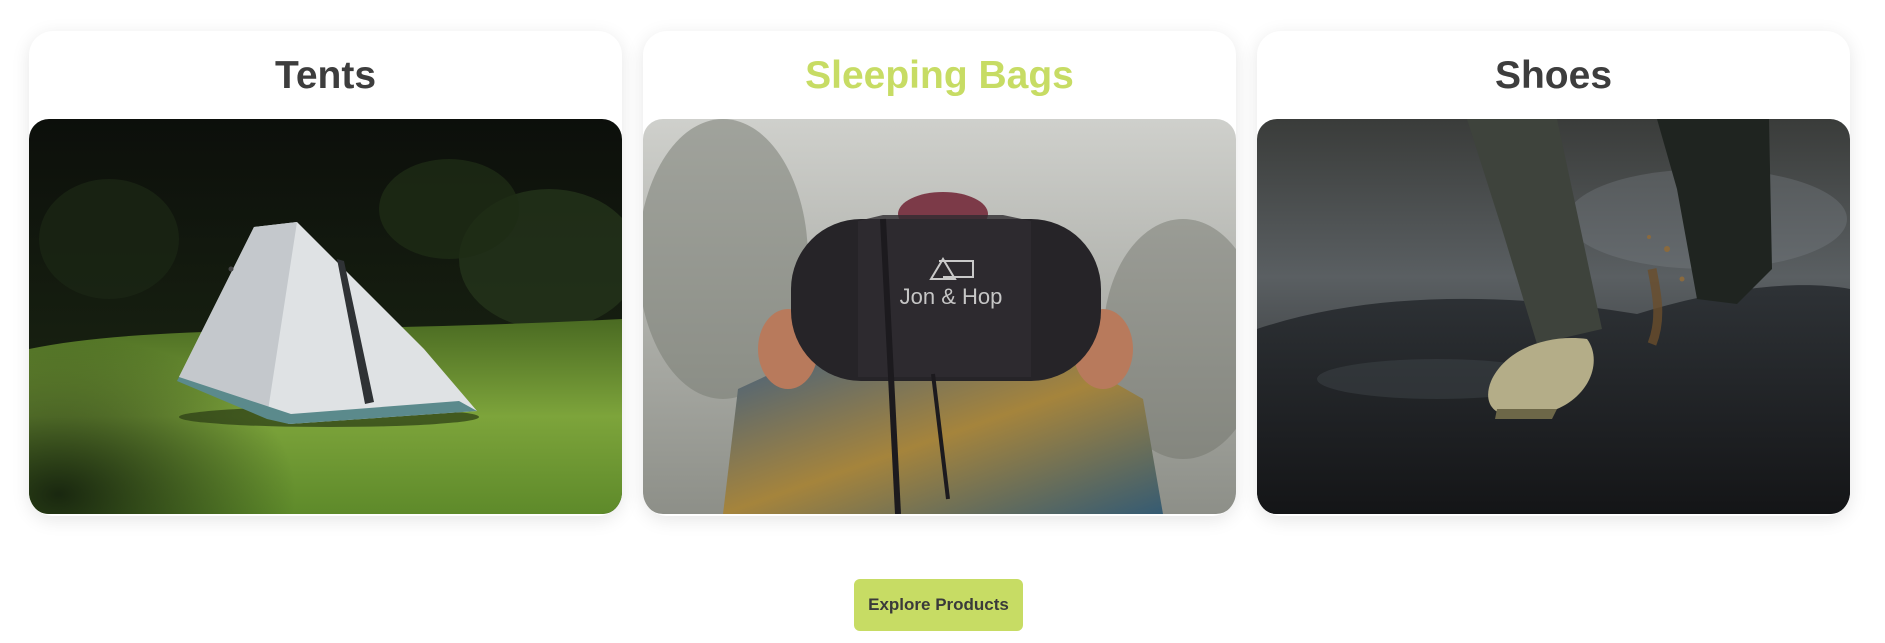 The height and width of the screenshot is (643, 1885). What do you see at coordinates (951, 296) in the screenshot?
I see `sleeping-bag-brand-label: Jon & Hop` at bounding box center [951, 296].